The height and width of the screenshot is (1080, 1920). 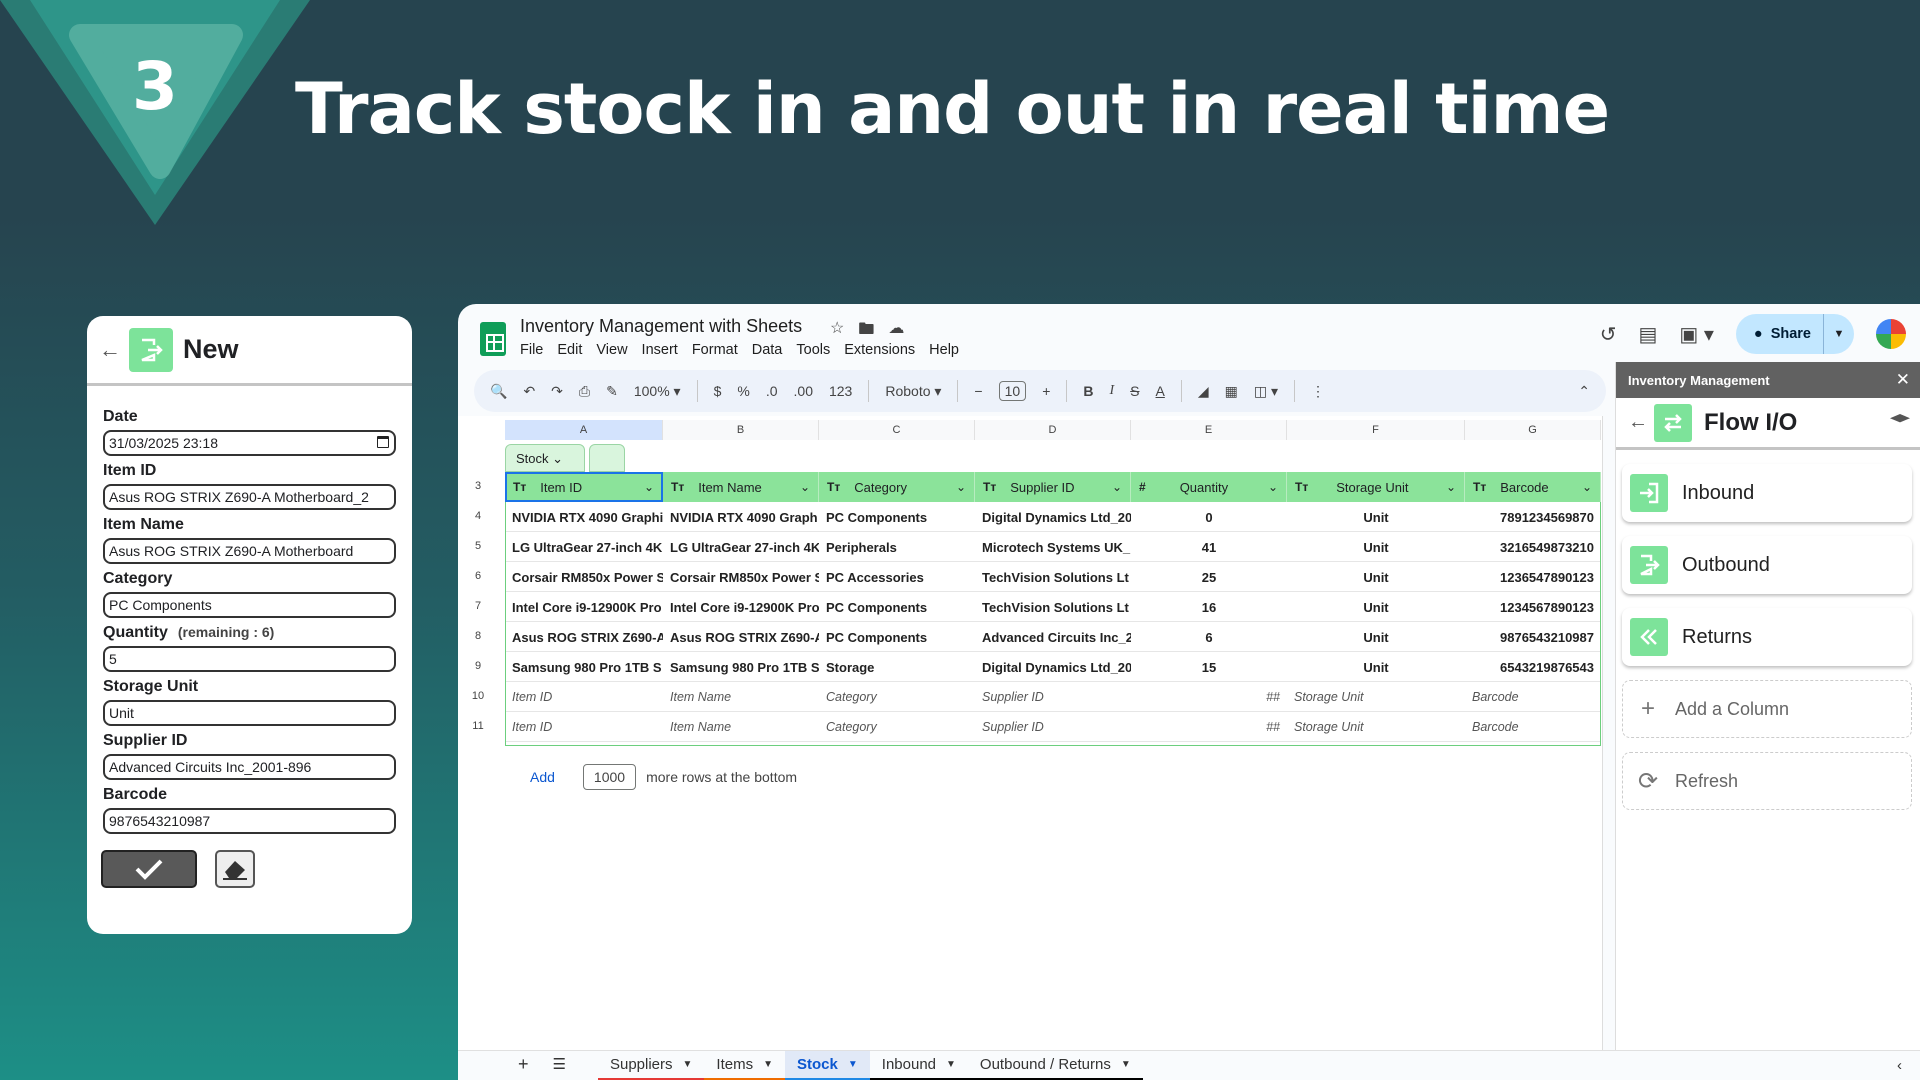 I want to click on calendar-icon, so click(x=383, y=442).